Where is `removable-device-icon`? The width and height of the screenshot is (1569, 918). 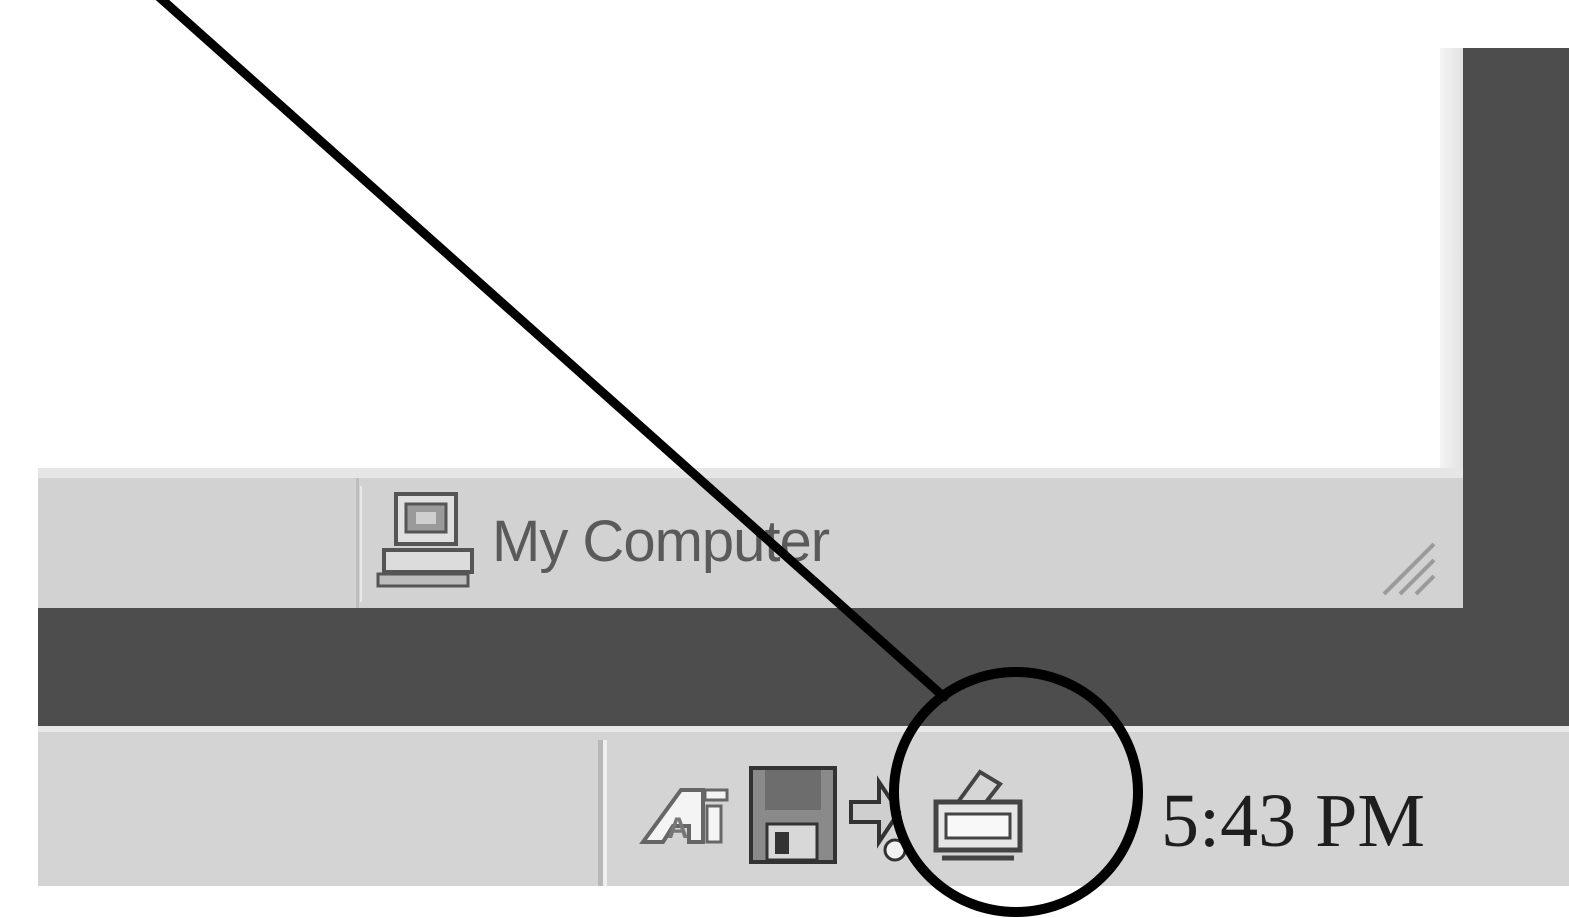 removable-device-icon is located at coordinates (978, 816).